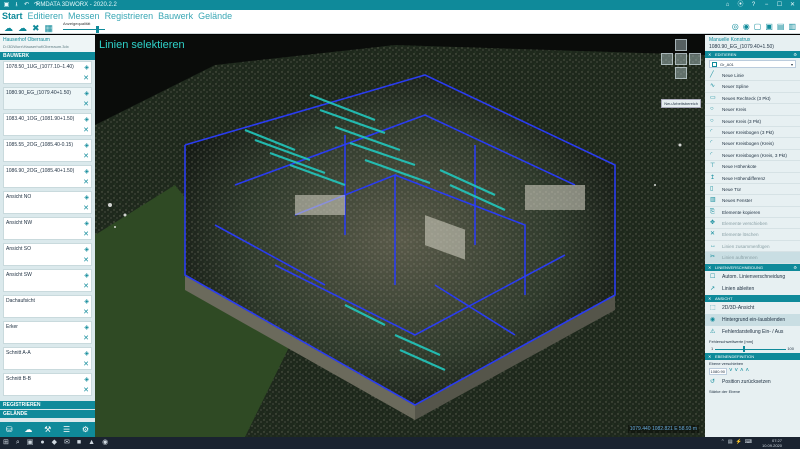  I want to click on nav-left, so click(667, 59).